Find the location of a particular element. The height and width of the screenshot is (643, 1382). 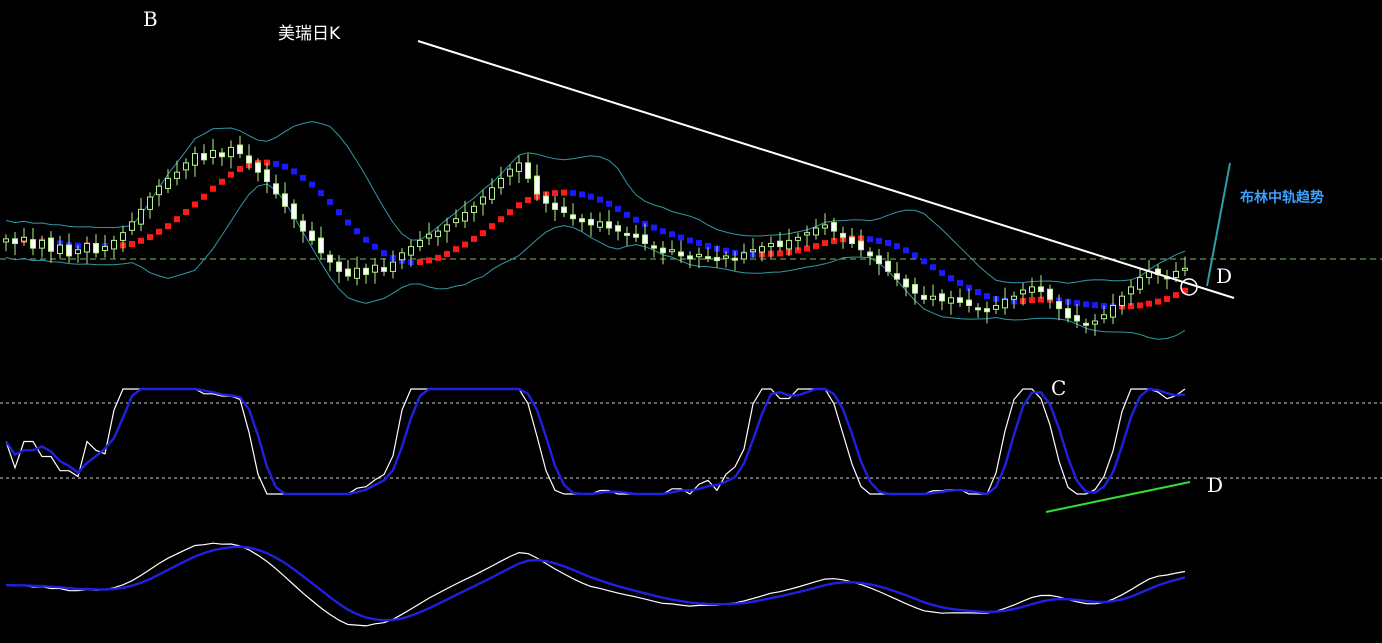

label-point-d-price: D is located at coordinates (1224, 276).